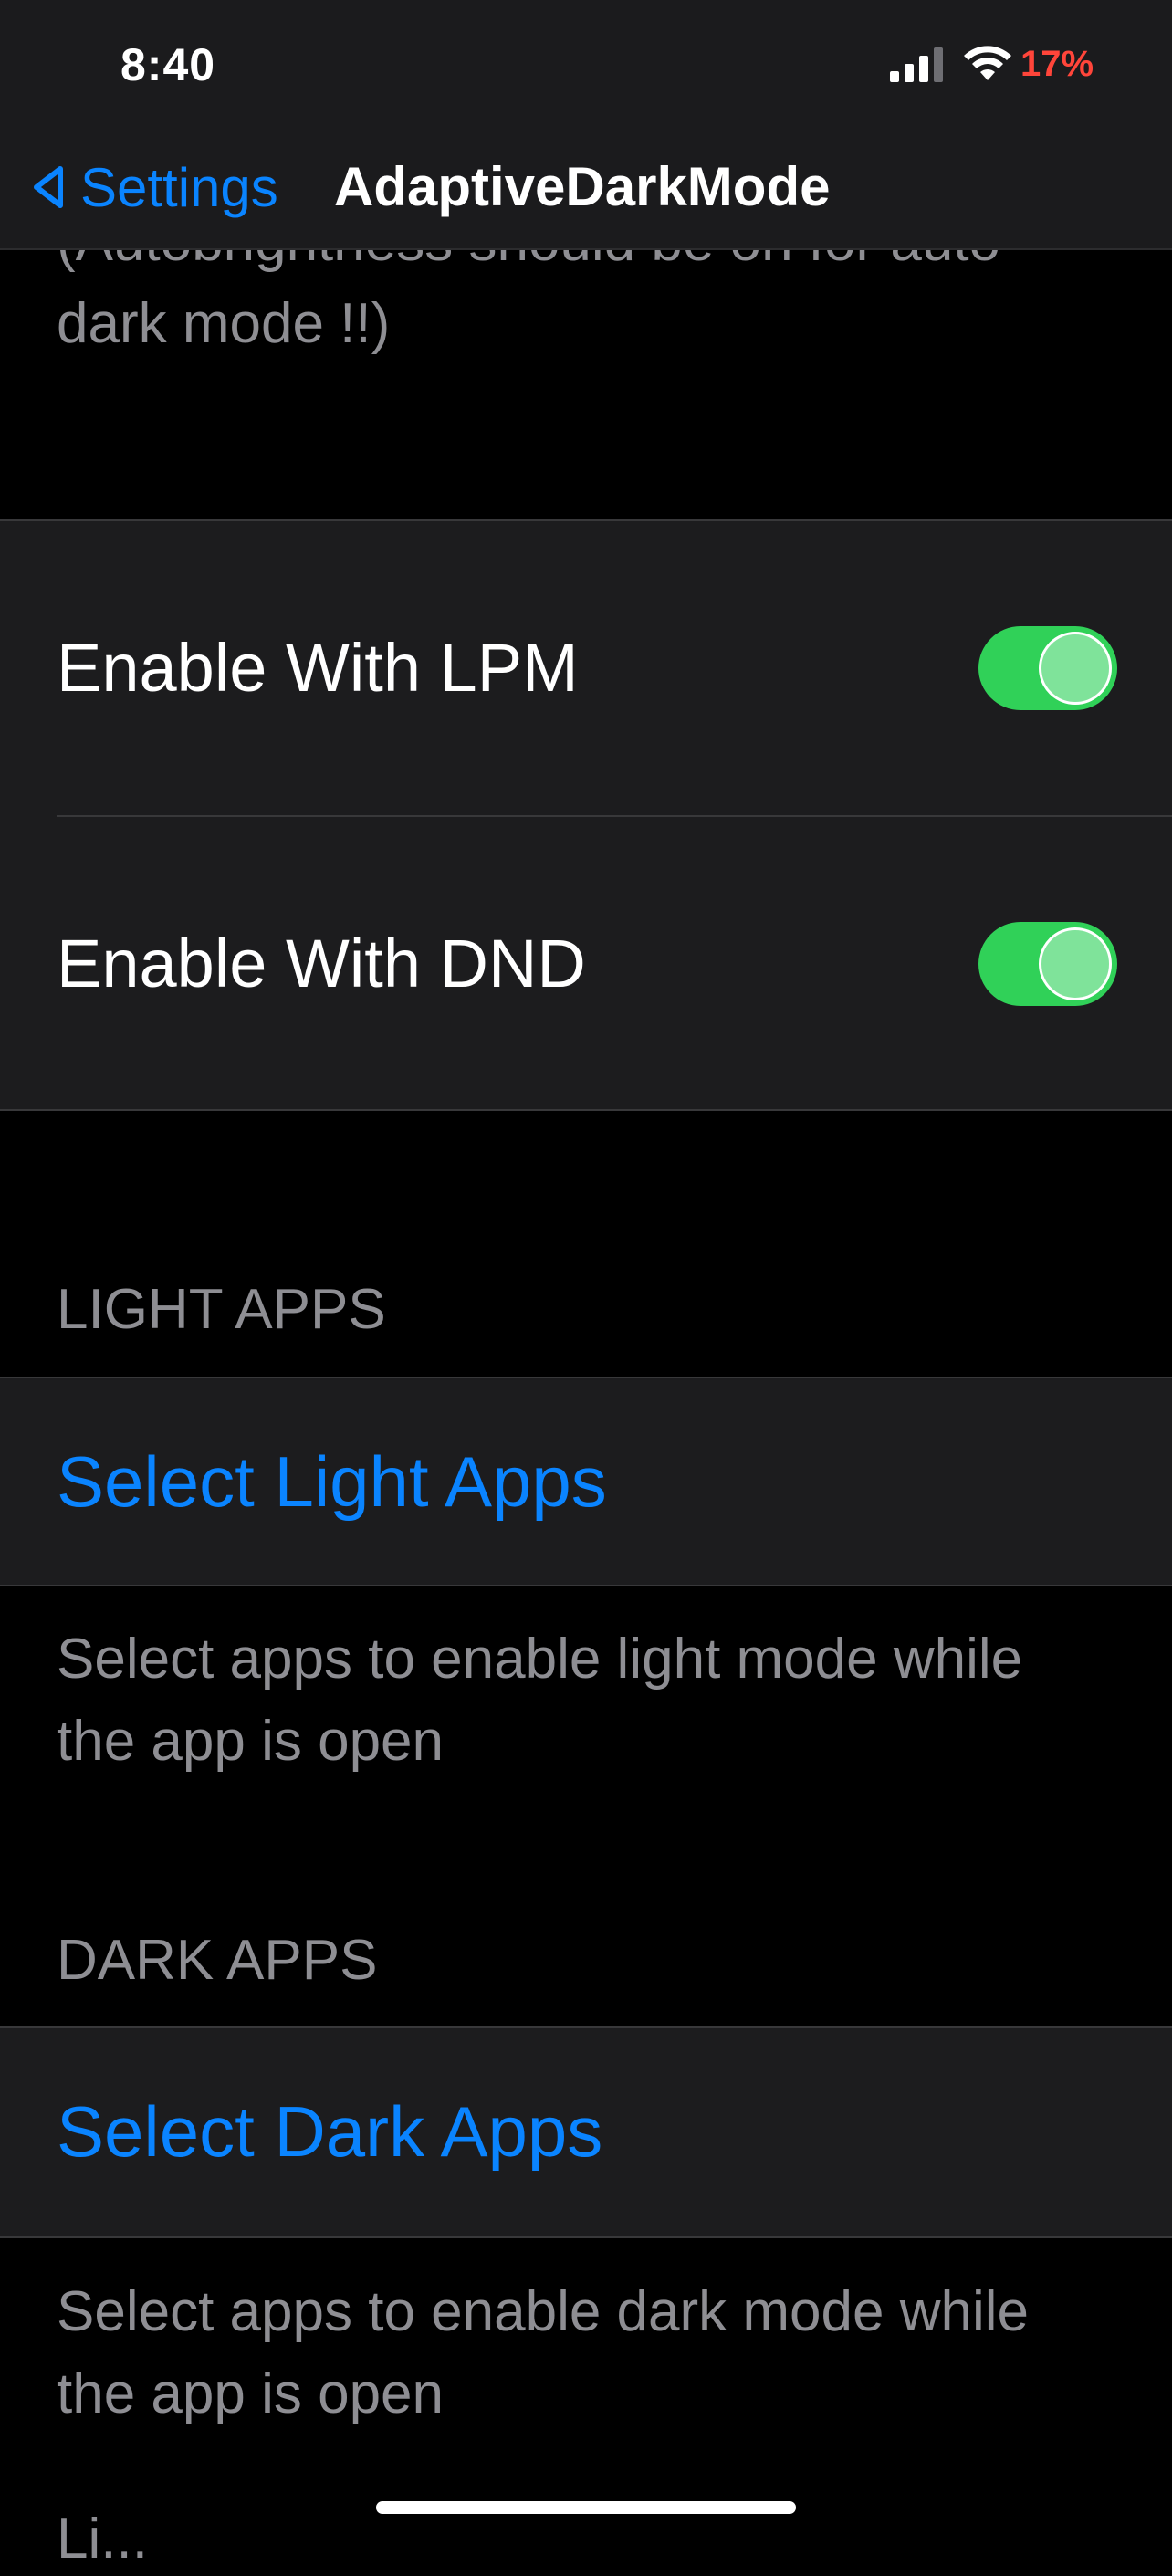 This screenshot has height=2576, width=1172. What do you see at coordinates (586, 125) in the screenshot?
I see `navigation-bar: 8:40 17% Settings AdaptiveDarkMode` at bounding box center [586, 125].